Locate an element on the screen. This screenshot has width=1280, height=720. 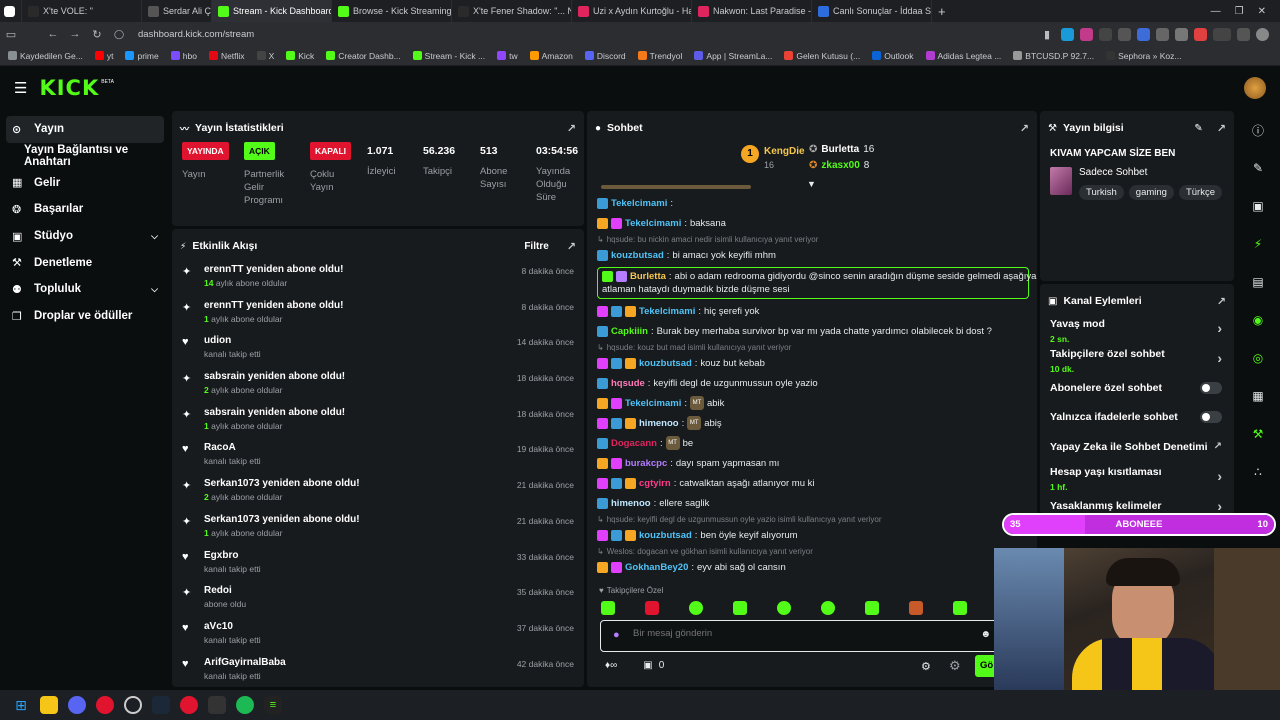
avatar is located at coordinates (1255, 88).